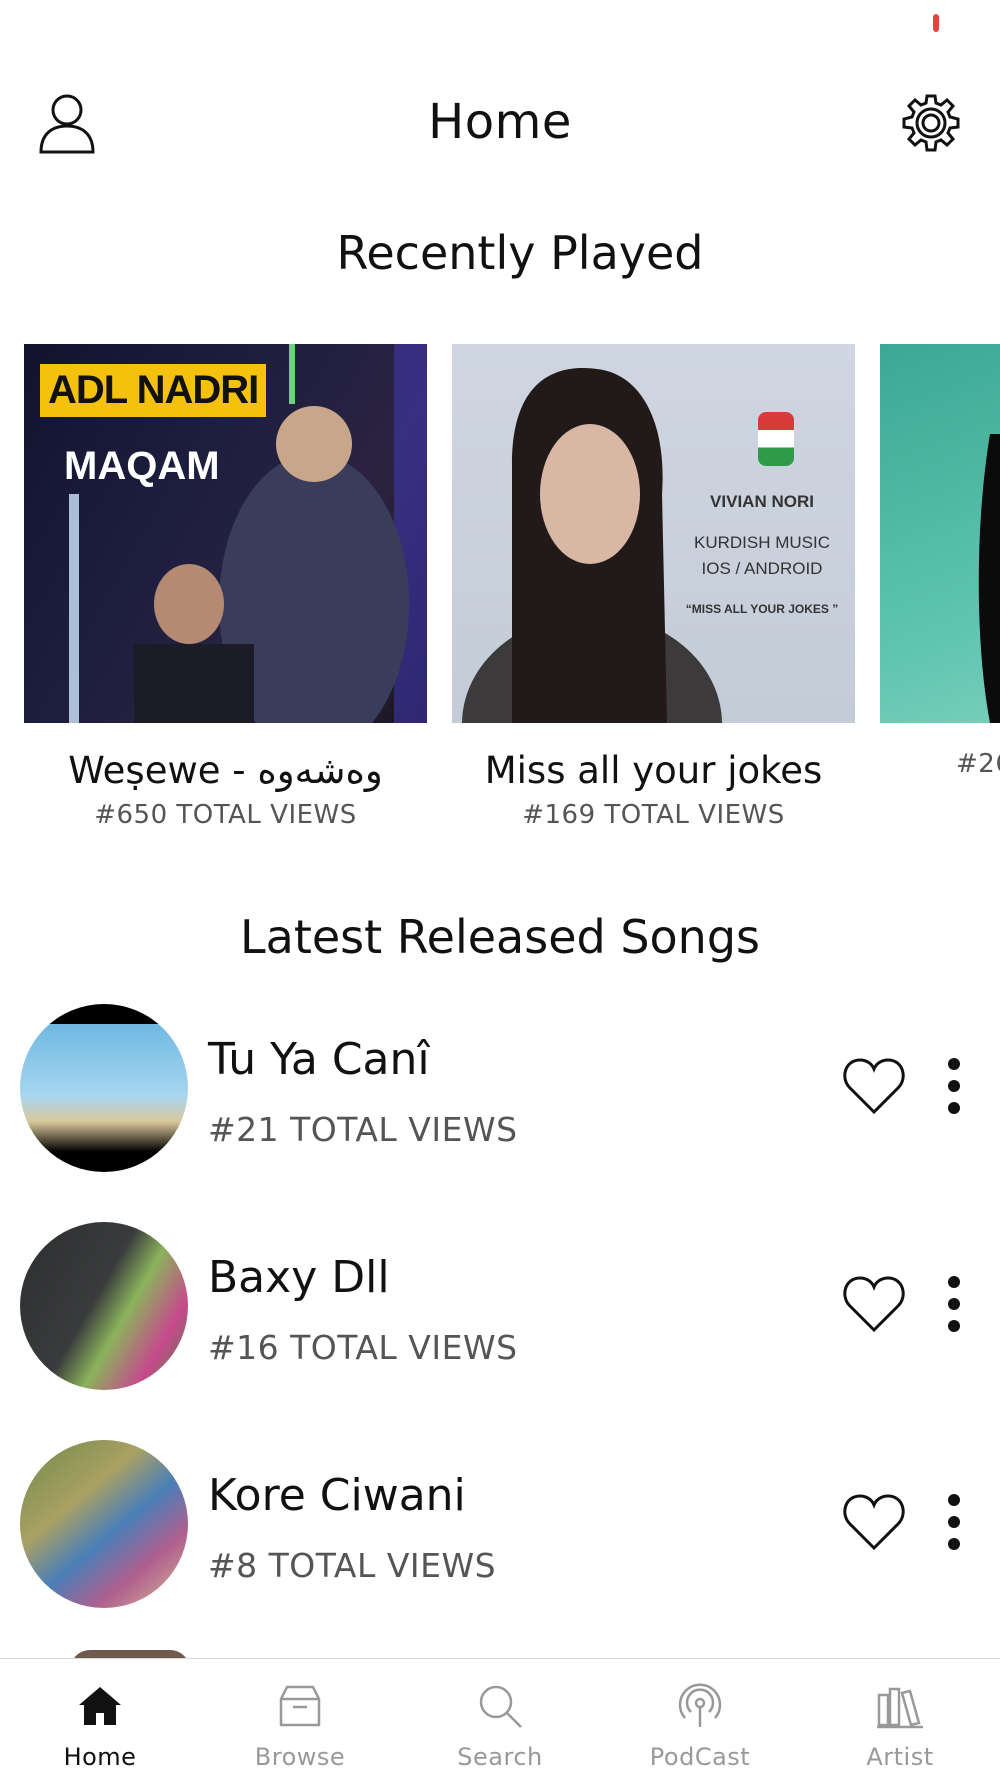 This screenshot has height=1779, width=1000. What do you see at coordinates (299, 1277) in the screenshot?
I see `song-title: Baxy Dll` at bounding box center [299, 1277].